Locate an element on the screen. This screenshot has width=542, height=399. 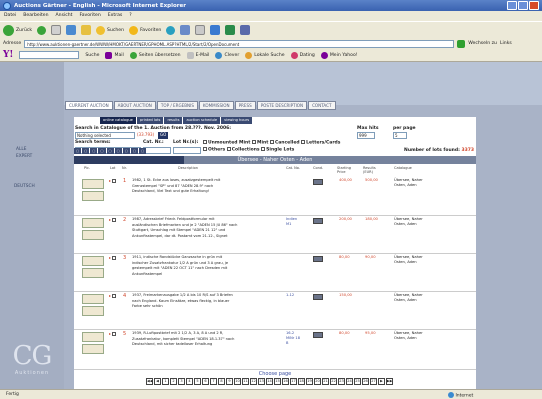
lot-nr-input is located at coordinates (187, 150).